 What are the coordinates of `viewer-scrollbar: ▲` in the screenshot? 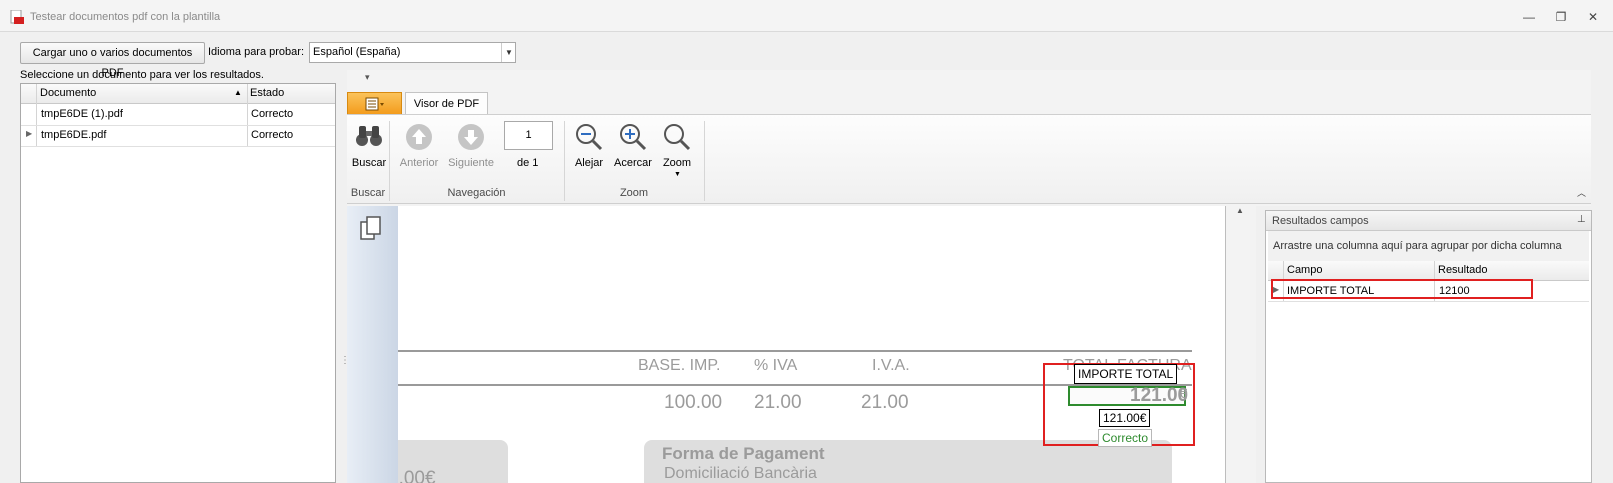 It's located at (1241, 344).